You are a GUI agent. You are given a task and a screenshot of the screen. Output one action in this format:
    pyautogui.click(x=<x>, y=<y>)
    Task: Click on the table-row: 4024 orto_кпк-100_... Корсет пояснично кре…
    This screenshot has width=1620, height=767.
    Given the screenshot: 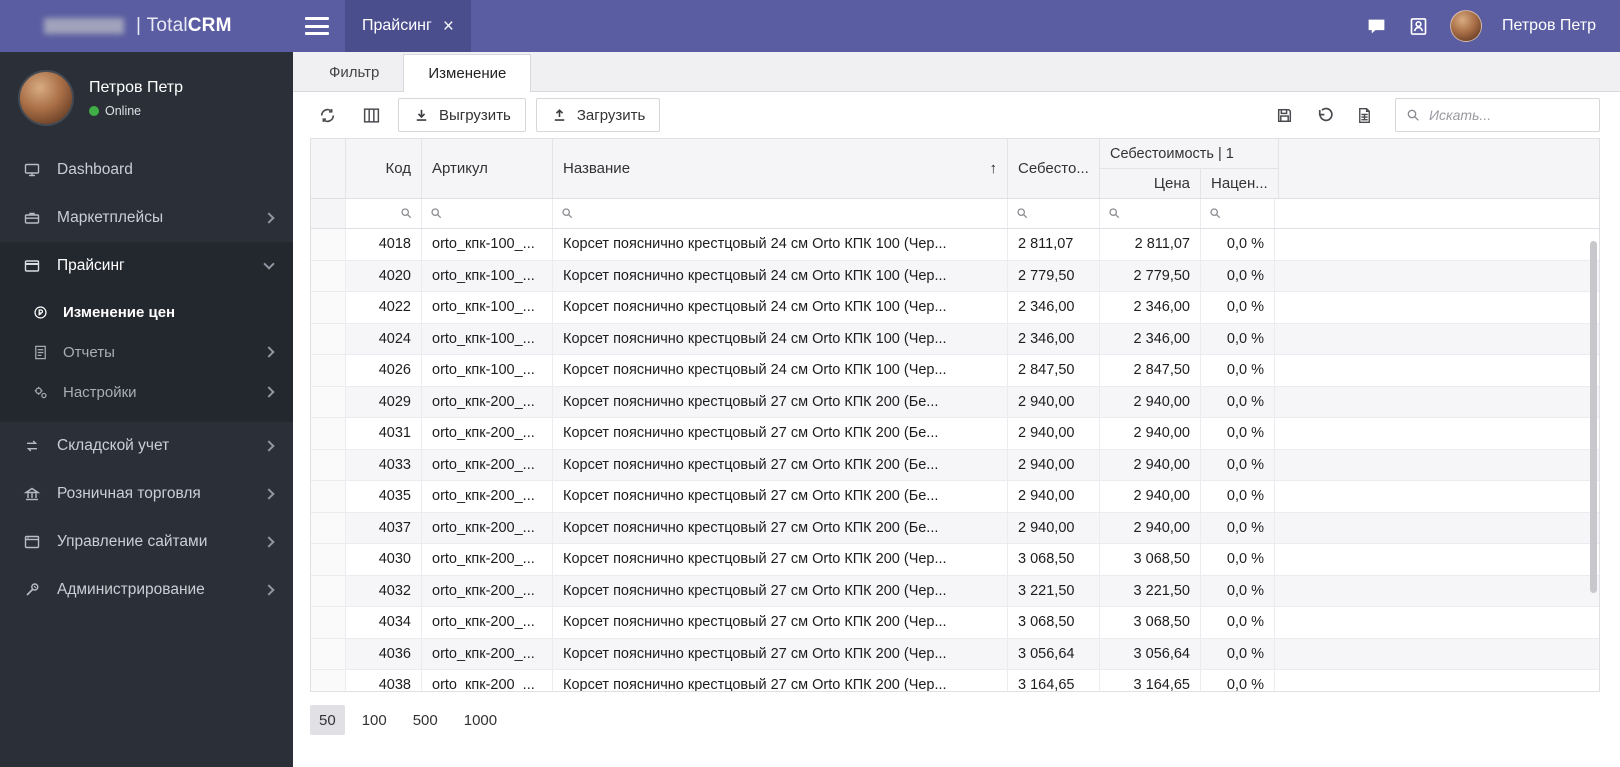 What is the action you would take?
    pyautogui.click(x=955, y=339)
    